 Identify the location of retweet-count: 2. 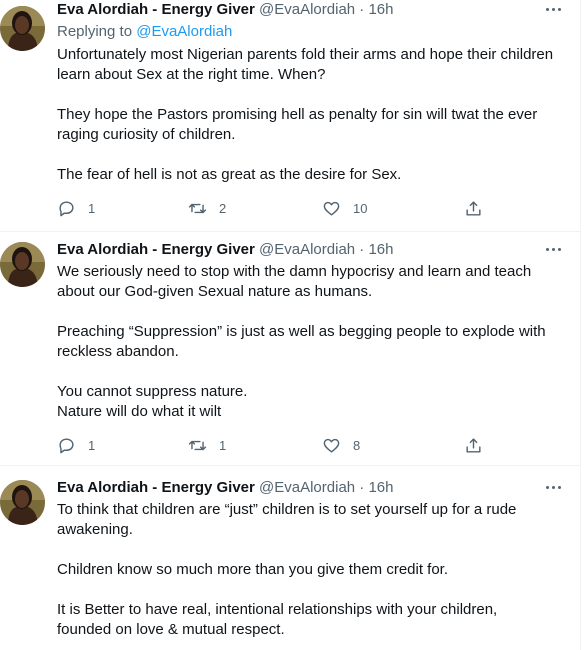
(223, 208).